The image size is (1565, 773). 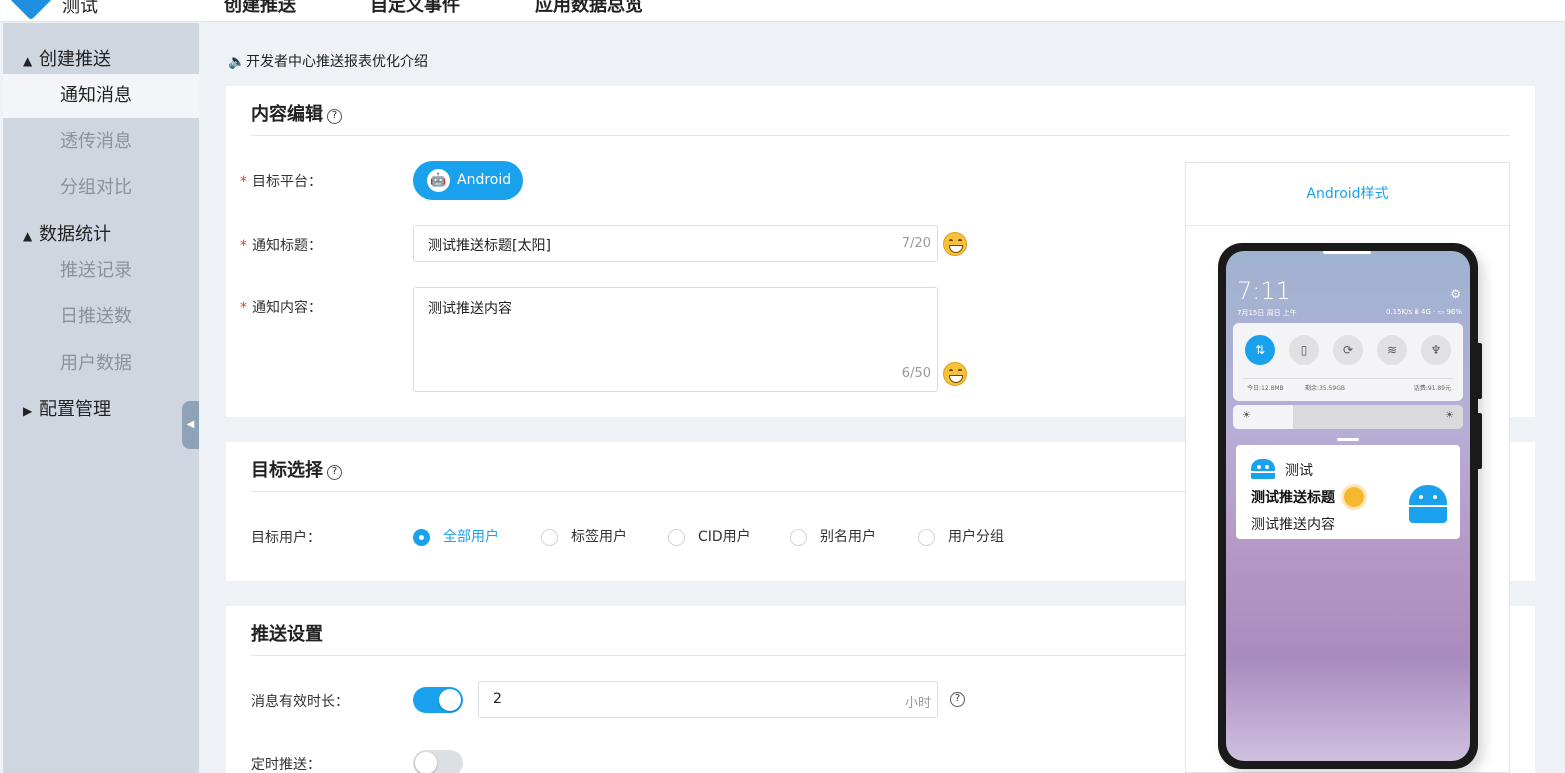 I want to click on phone-date: 7月15日 周日 上午, so click(x=1267, y=313).